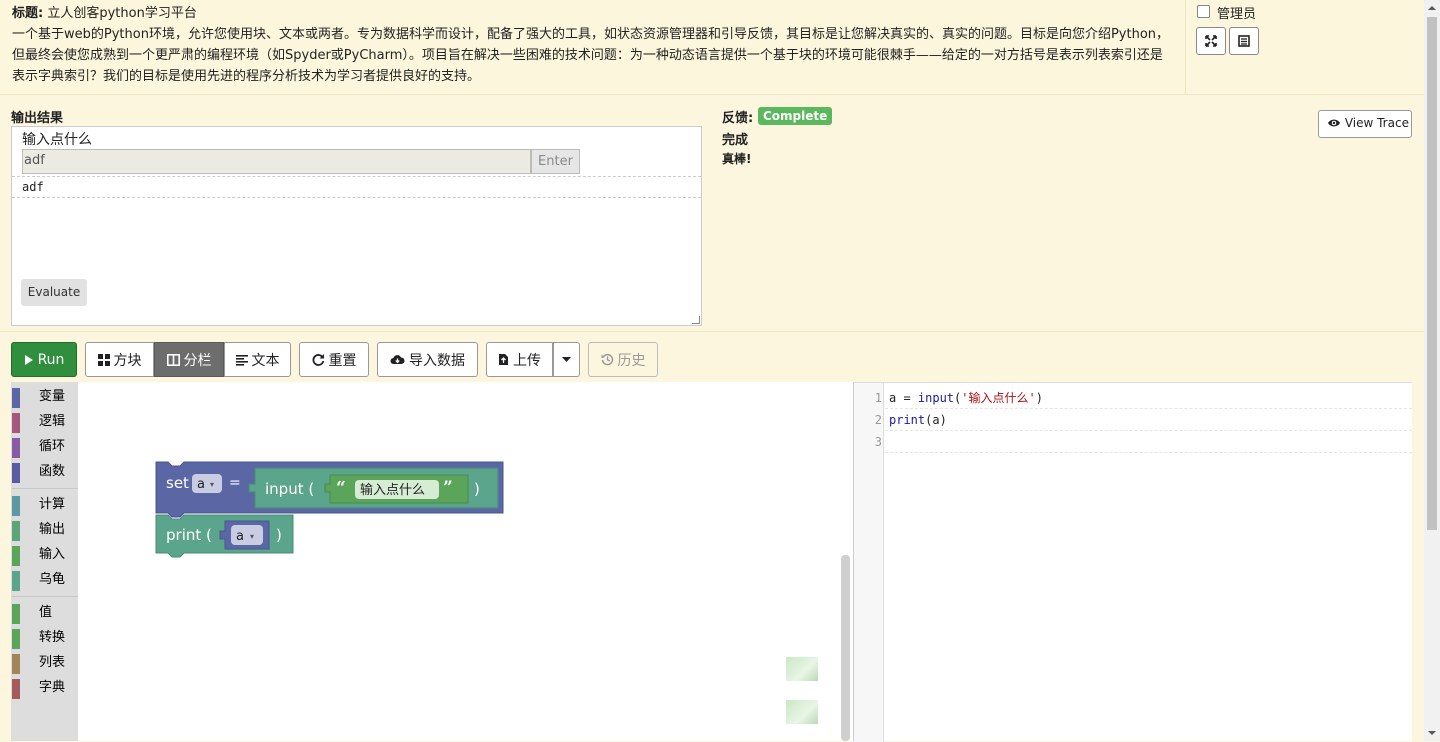 This screenshot has height=742, width=1440. What do you see at coordinates (189, 535) in the screenshot?
I see `print-call-label: print (` at bounding box center [189, 535].